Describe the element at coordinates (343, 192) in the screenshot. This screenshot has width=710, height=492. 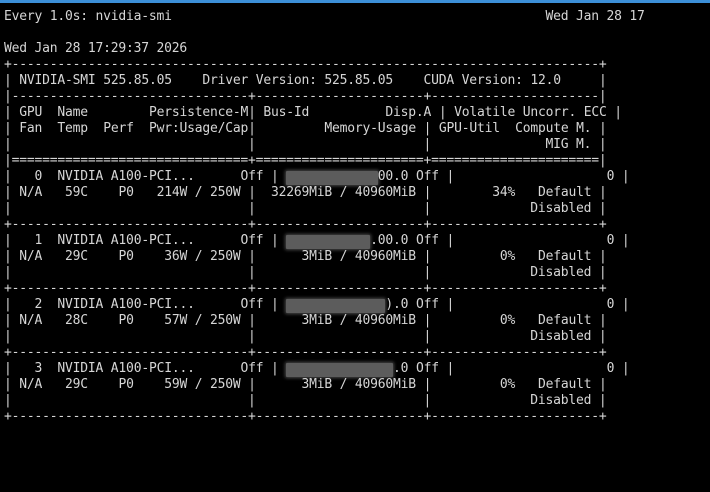
I see `memory-usage: 32269MiB / 40960MiB` at that location.